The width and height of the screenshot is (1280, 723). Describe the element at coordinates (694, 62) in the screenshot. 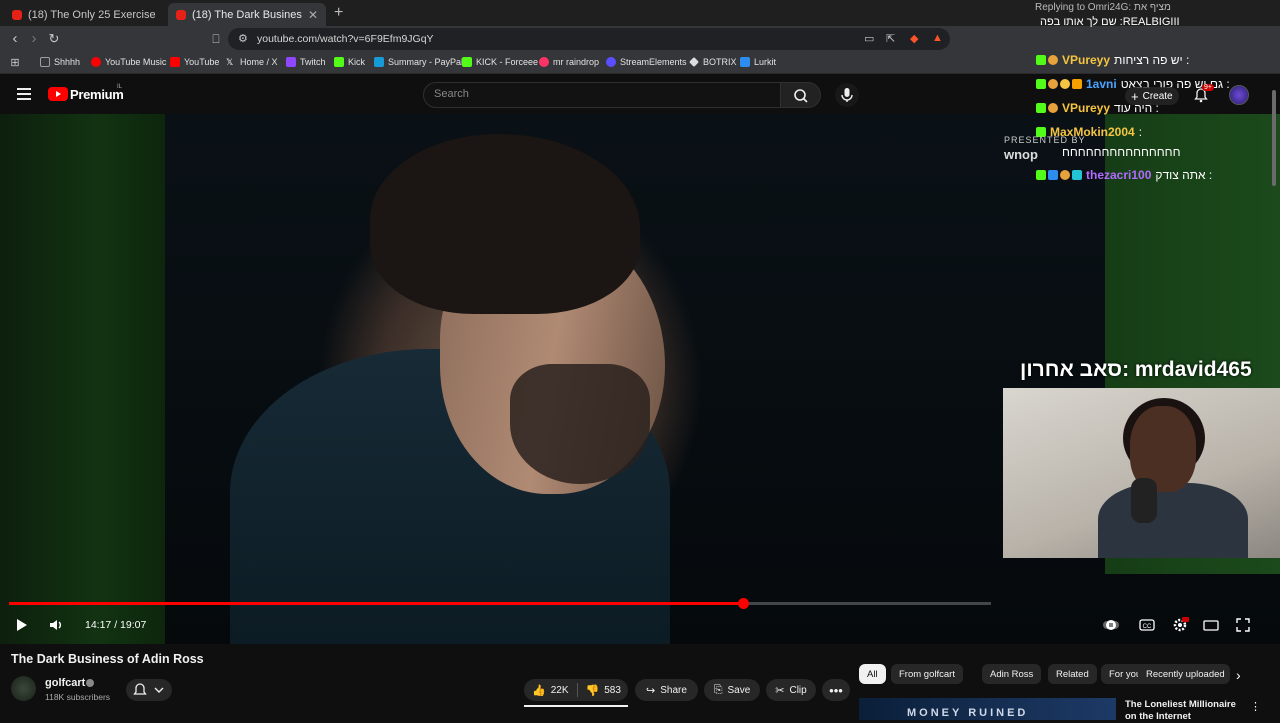

I see `botrix-icon` at that location.